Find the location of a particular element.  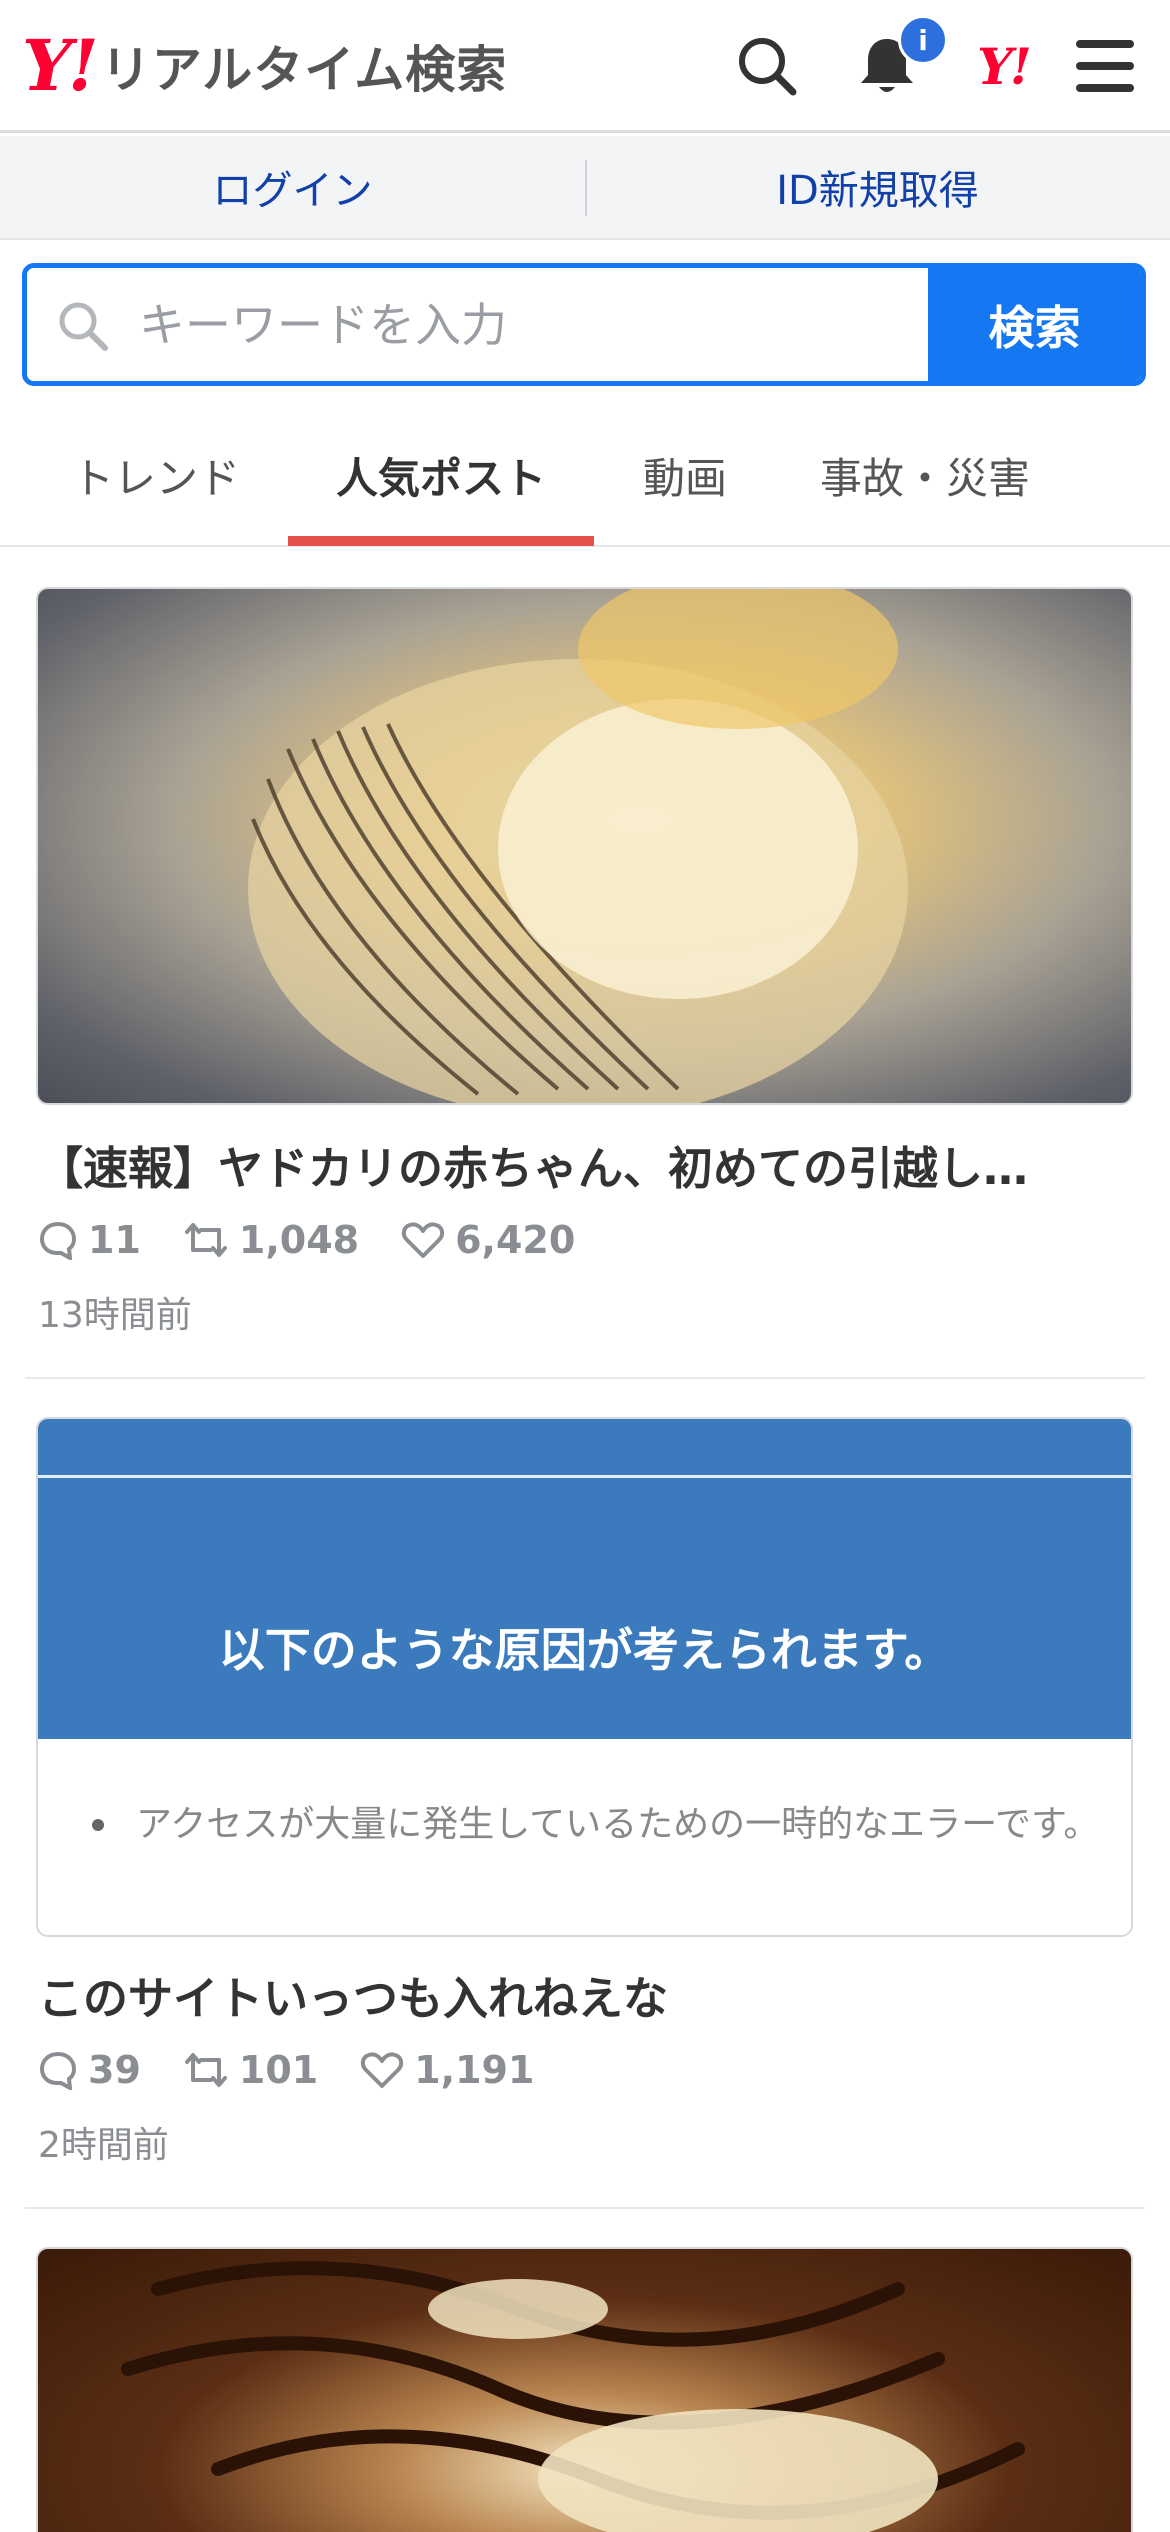

reply-count: 11 is located at coordinates (89, 1240).